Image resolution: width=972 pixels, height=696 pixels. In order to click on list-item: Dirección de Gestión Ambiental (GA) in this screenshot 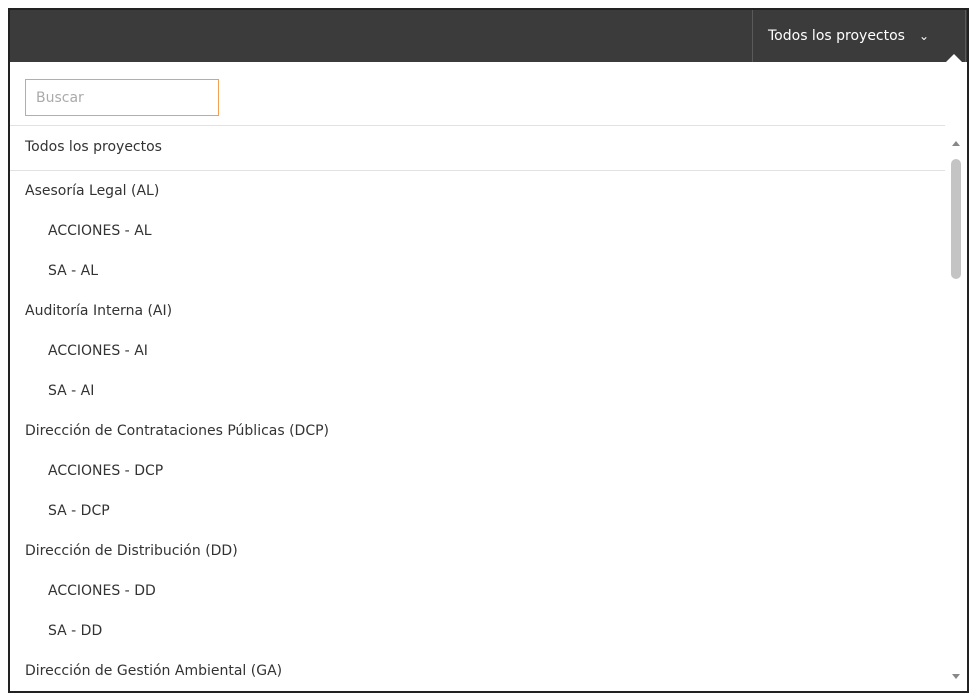, I will do `click(477, 671)`.